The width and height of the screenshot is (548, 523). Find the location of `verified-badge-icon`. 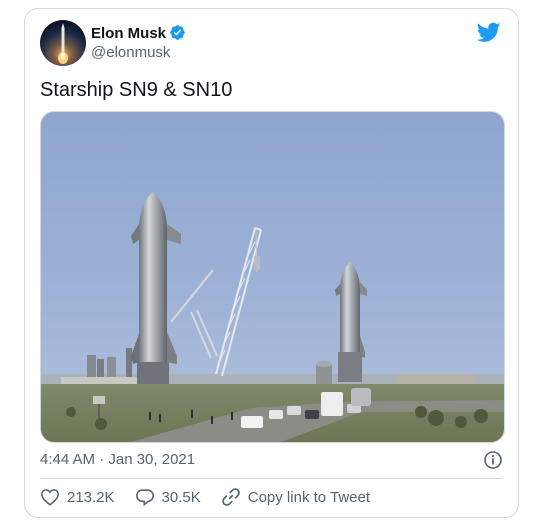

verified-badge-icon is located at coordinates (177, 34).